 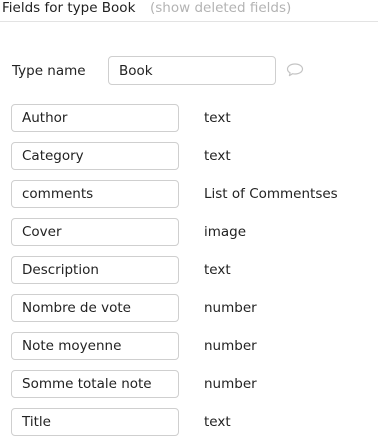 I want to click on field-name-input: Note moyenne, so click(x=95, y=346).